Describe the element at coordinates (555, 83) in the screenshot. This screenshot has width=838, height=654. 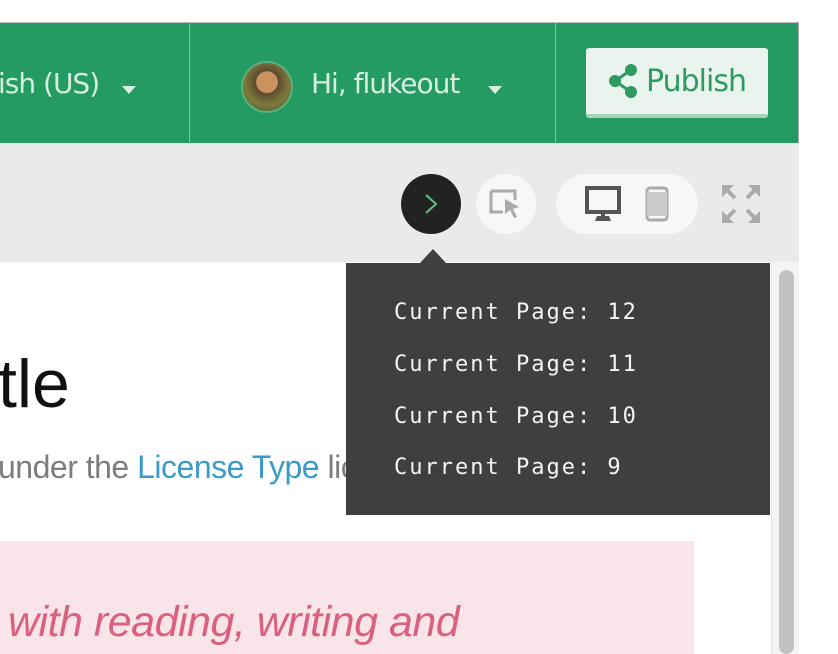
I see `divider` at that location.